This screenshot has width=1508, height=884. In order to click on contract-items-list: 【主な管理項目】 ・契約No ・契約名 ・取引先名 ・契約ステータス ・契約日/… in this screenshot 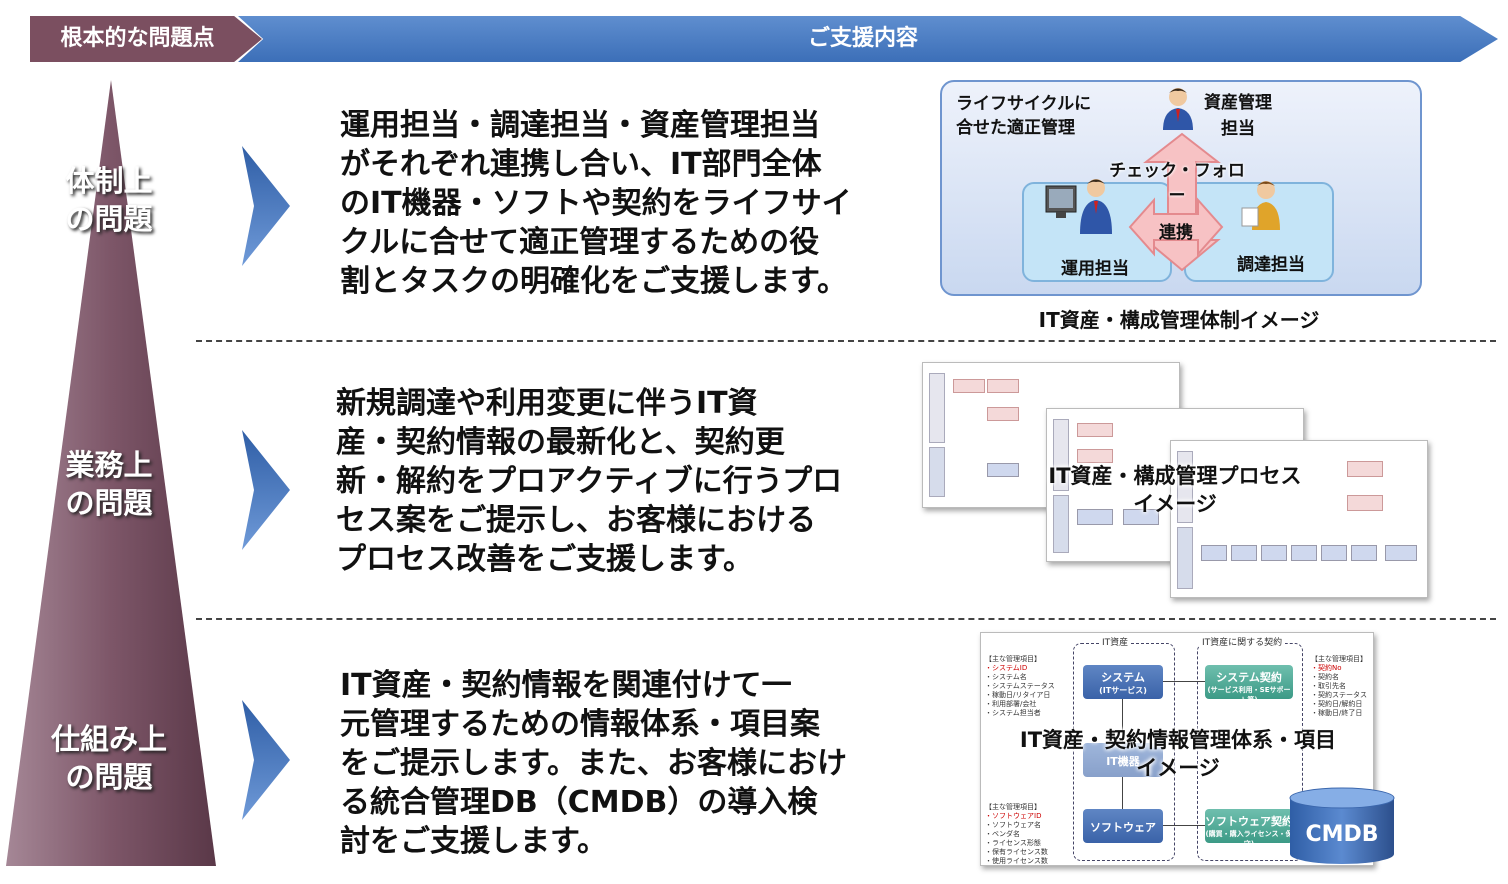, I will do `click(1339, 686)`.